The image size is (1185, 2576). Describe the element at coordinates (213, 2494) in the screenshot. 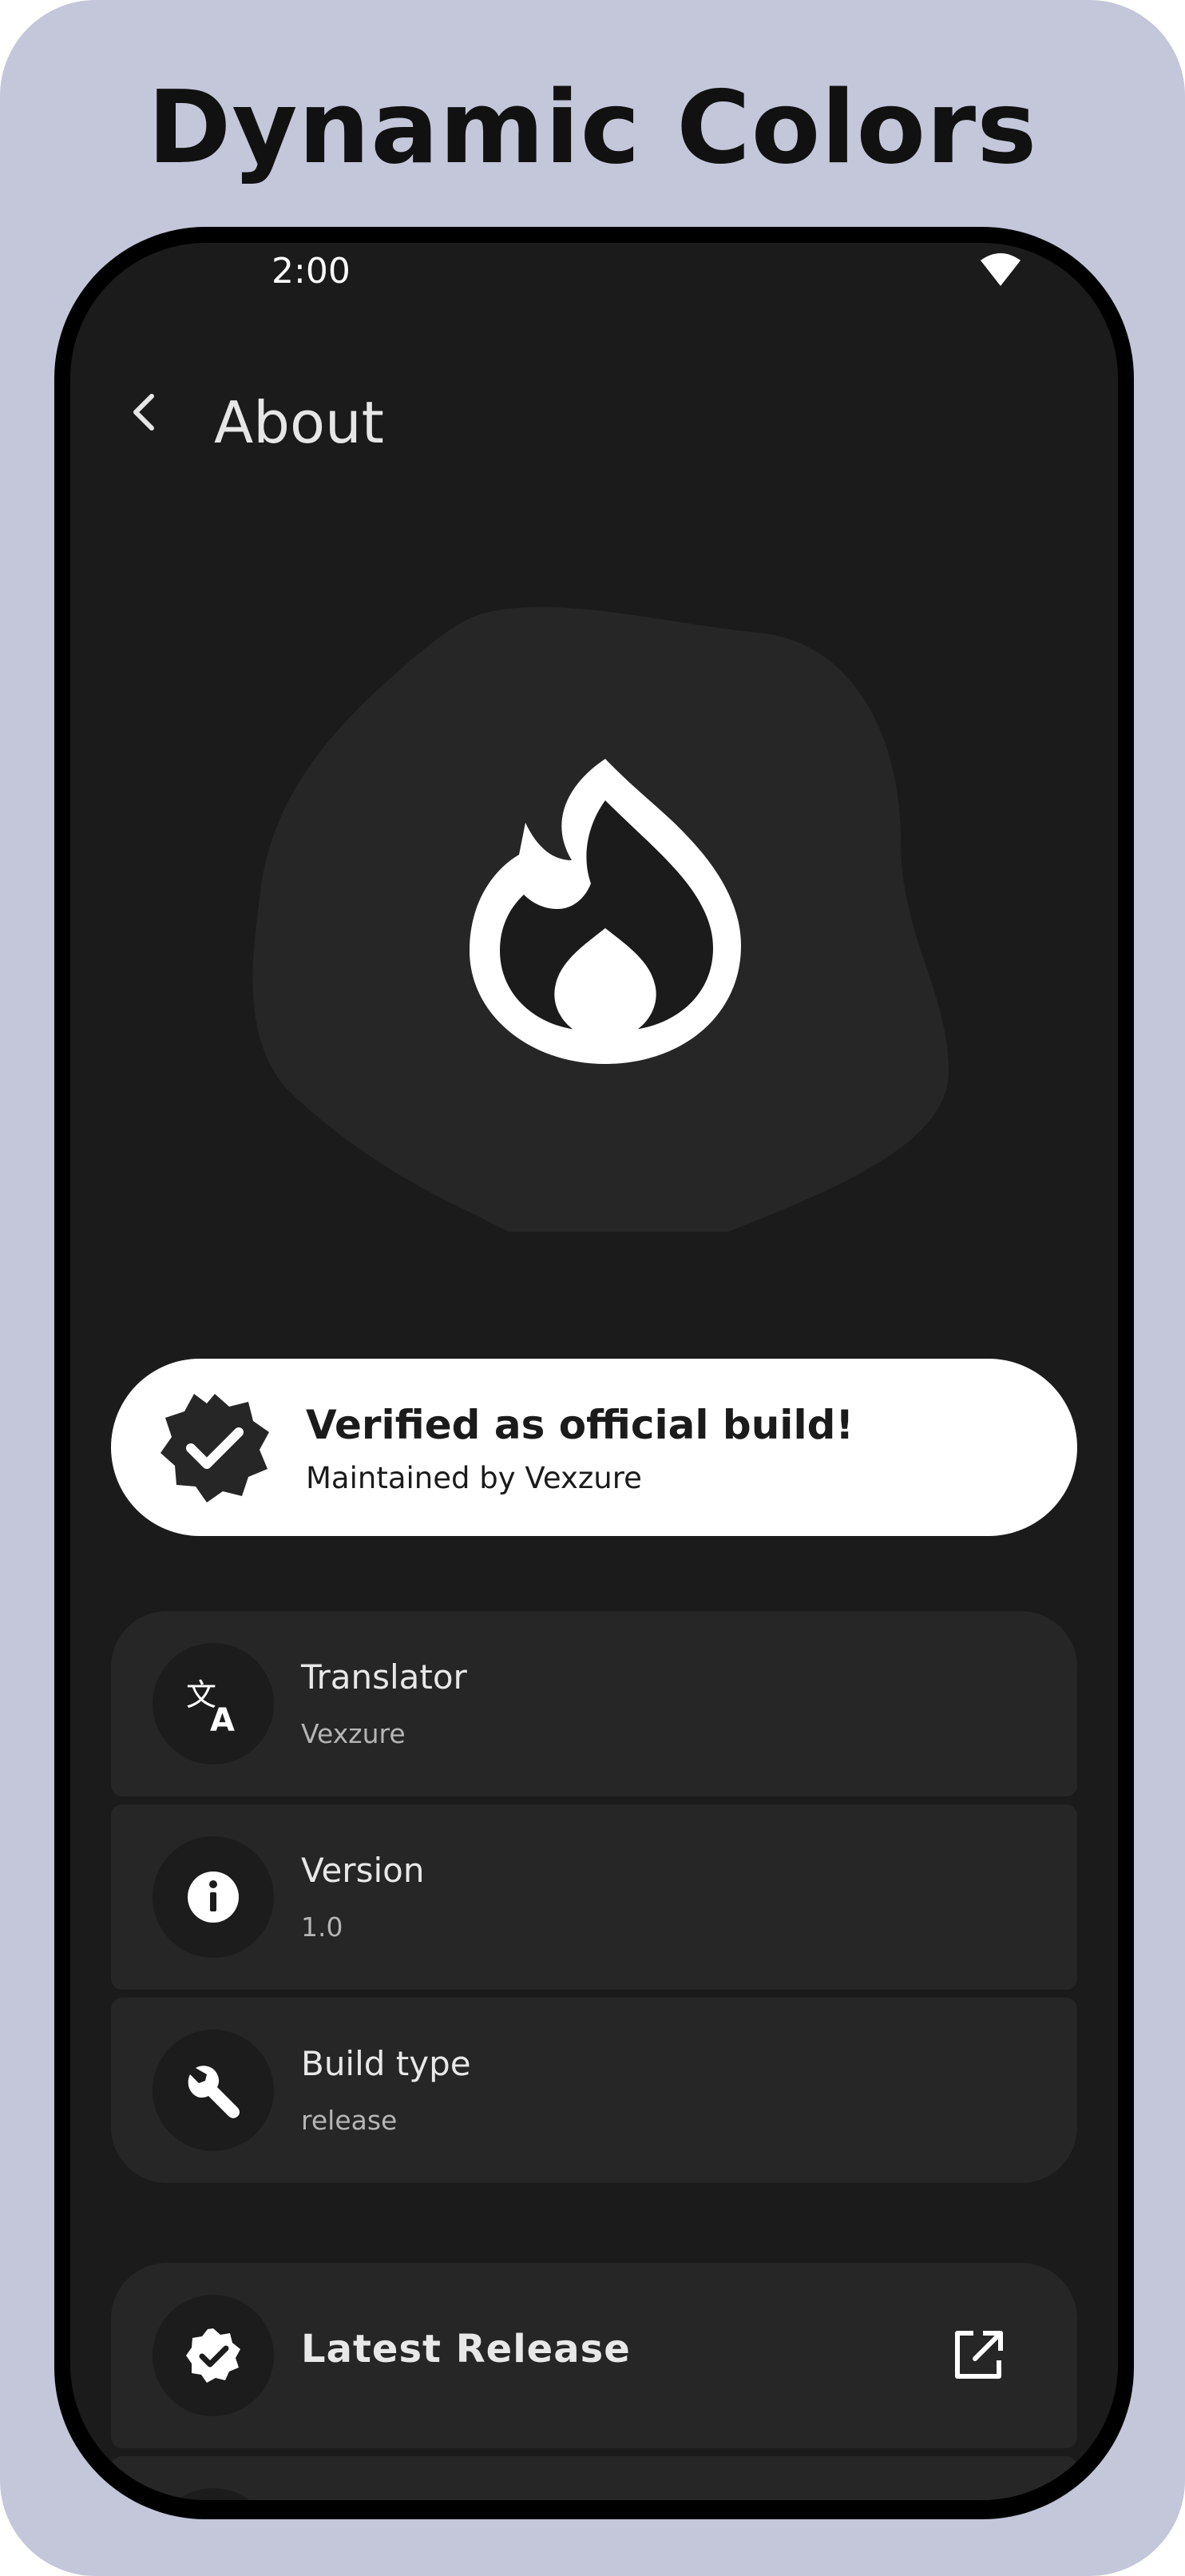

I see `partial-icon-container` at that location.